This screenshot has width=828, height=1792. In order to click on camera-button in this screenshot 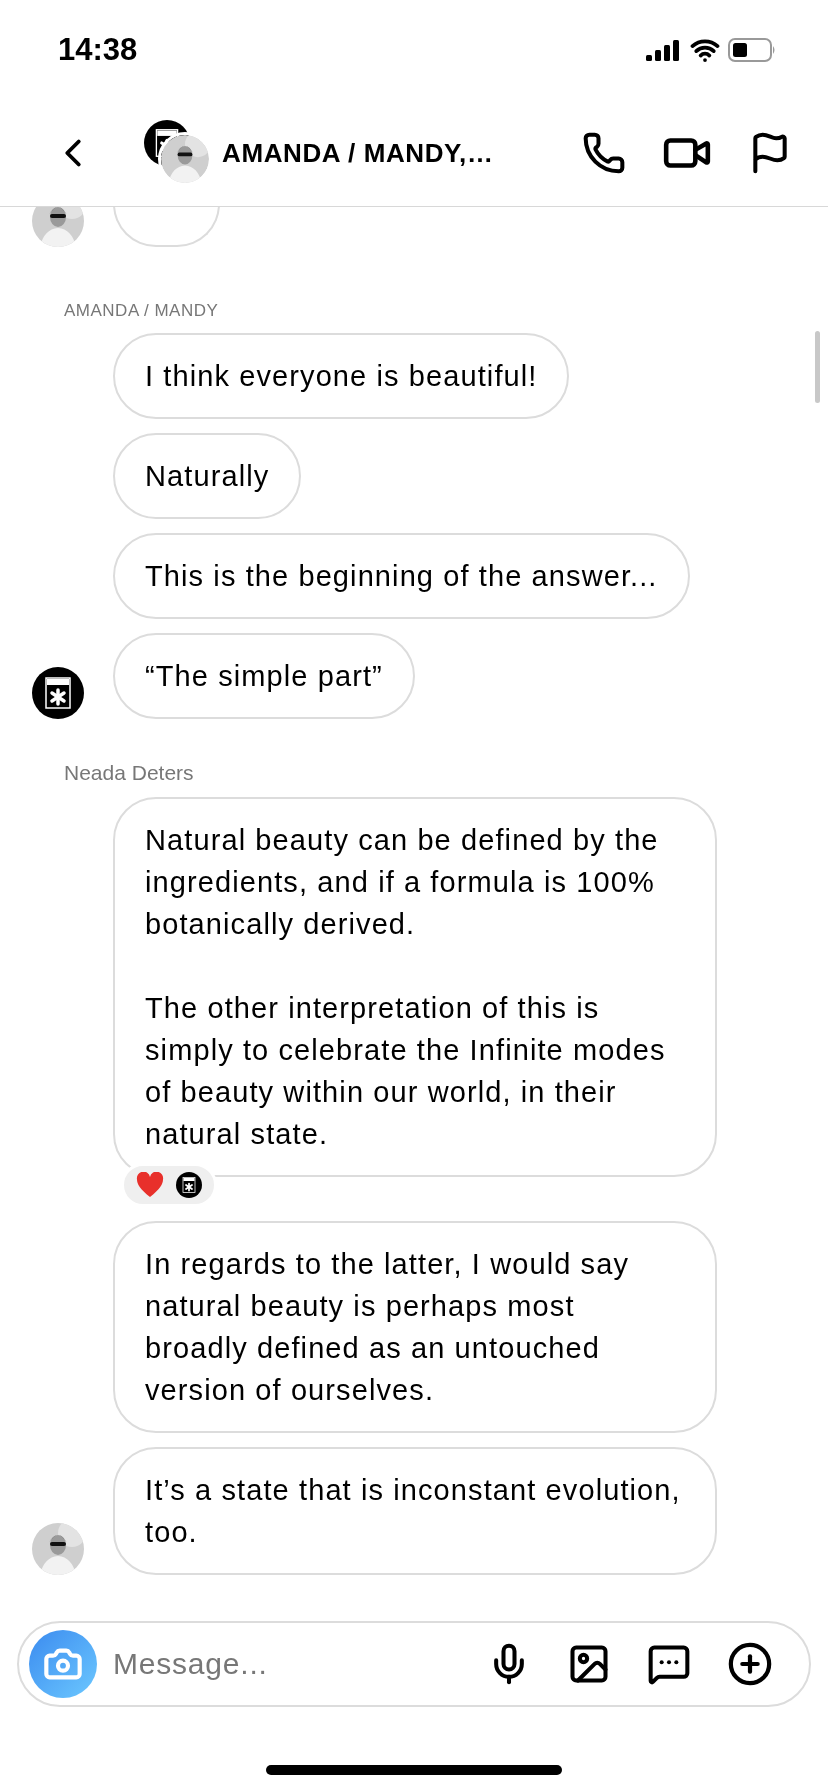, I will do `click(63, 1664)`.